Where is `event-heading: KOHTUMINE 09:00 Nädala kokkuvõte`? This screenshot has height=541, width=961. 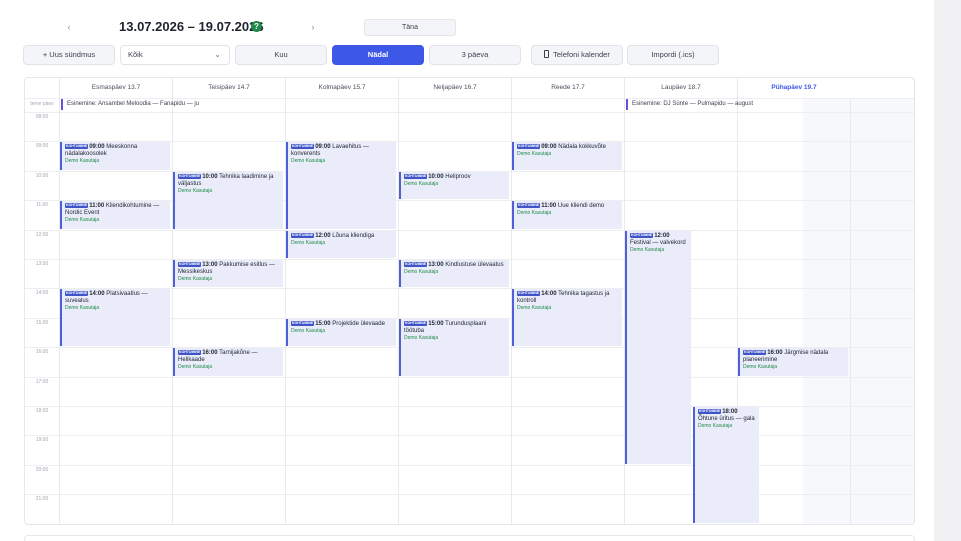 event-heading: KOHTUMINE 09:00 Nädala kokkuvõte is located at coordinates (568, 147).